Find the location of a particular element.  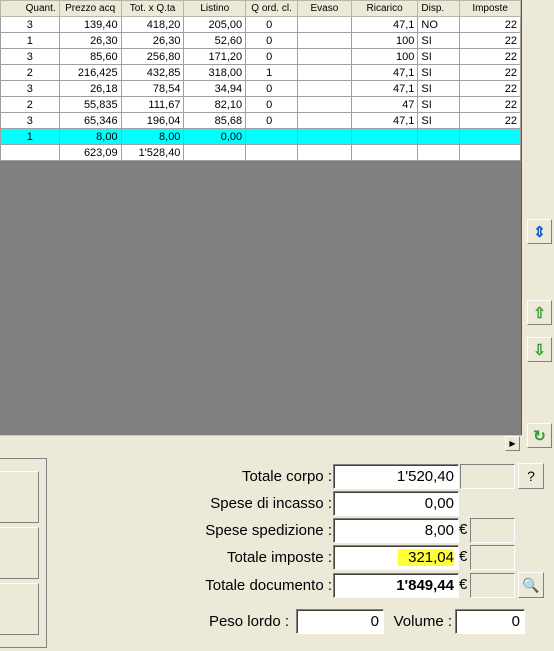

col-header-ricarico: Ricarico is located at coordinates (384, 8).